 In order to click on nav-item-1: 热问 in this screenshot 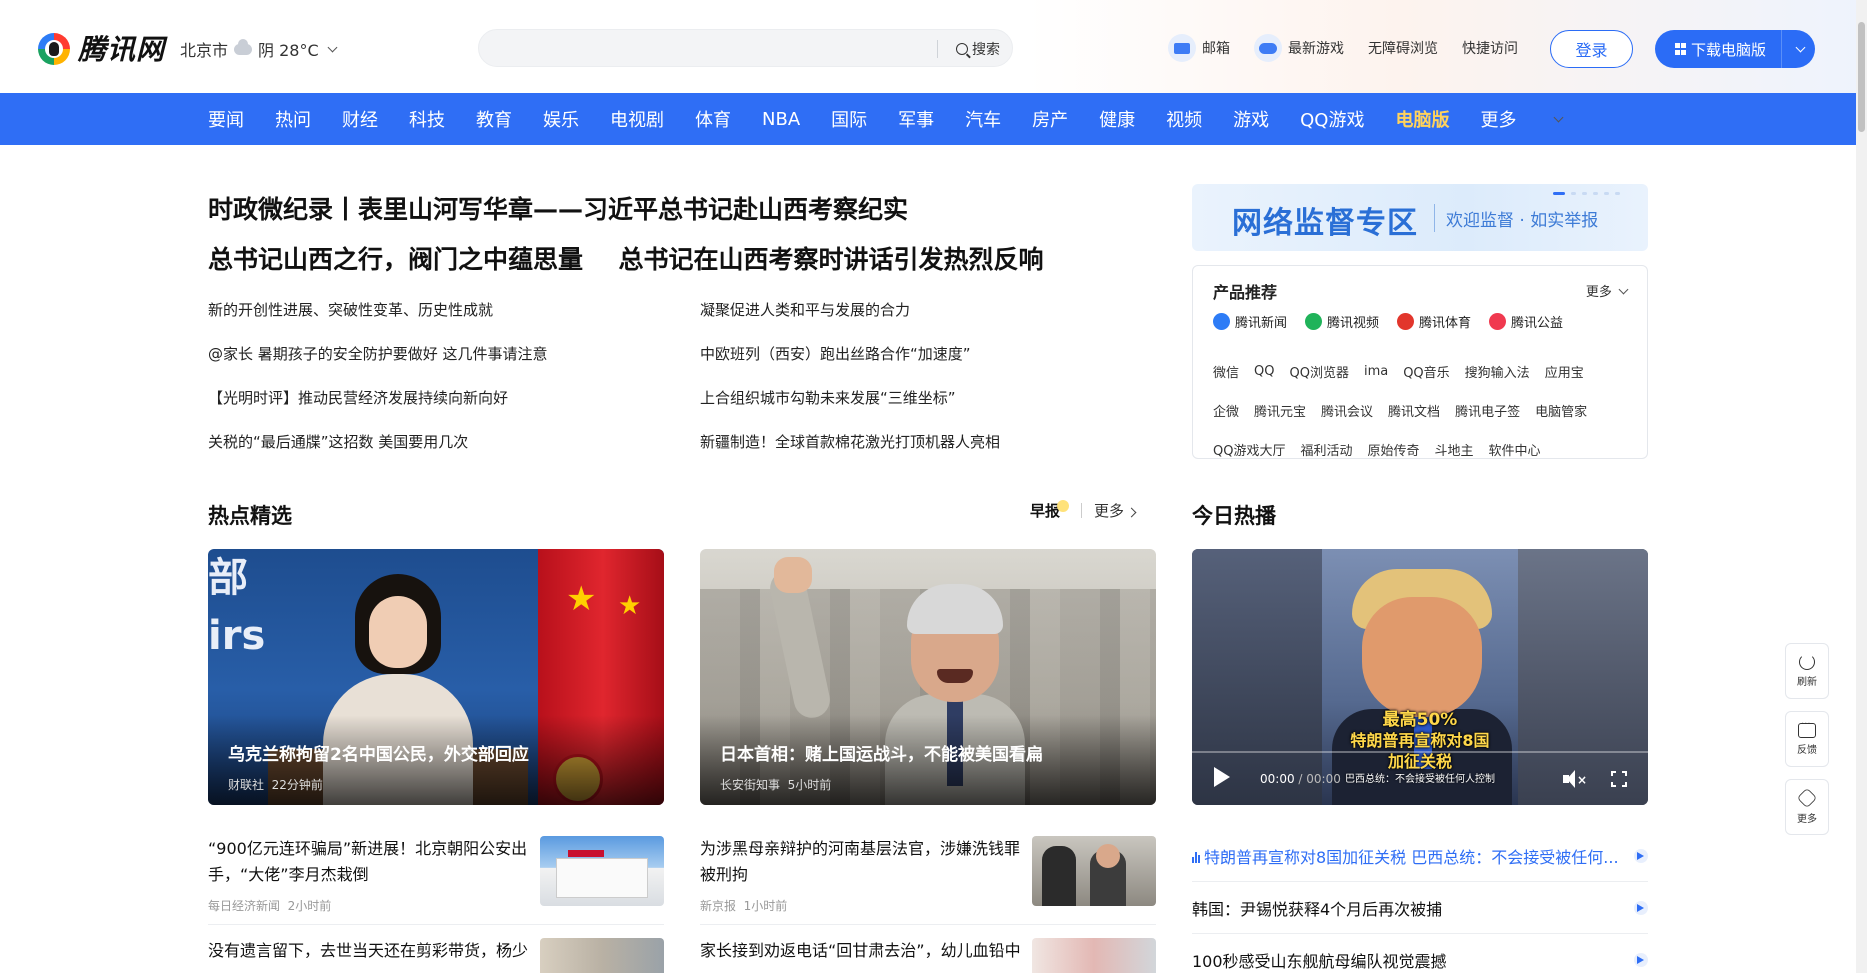, I will do `click(293, 119)`.